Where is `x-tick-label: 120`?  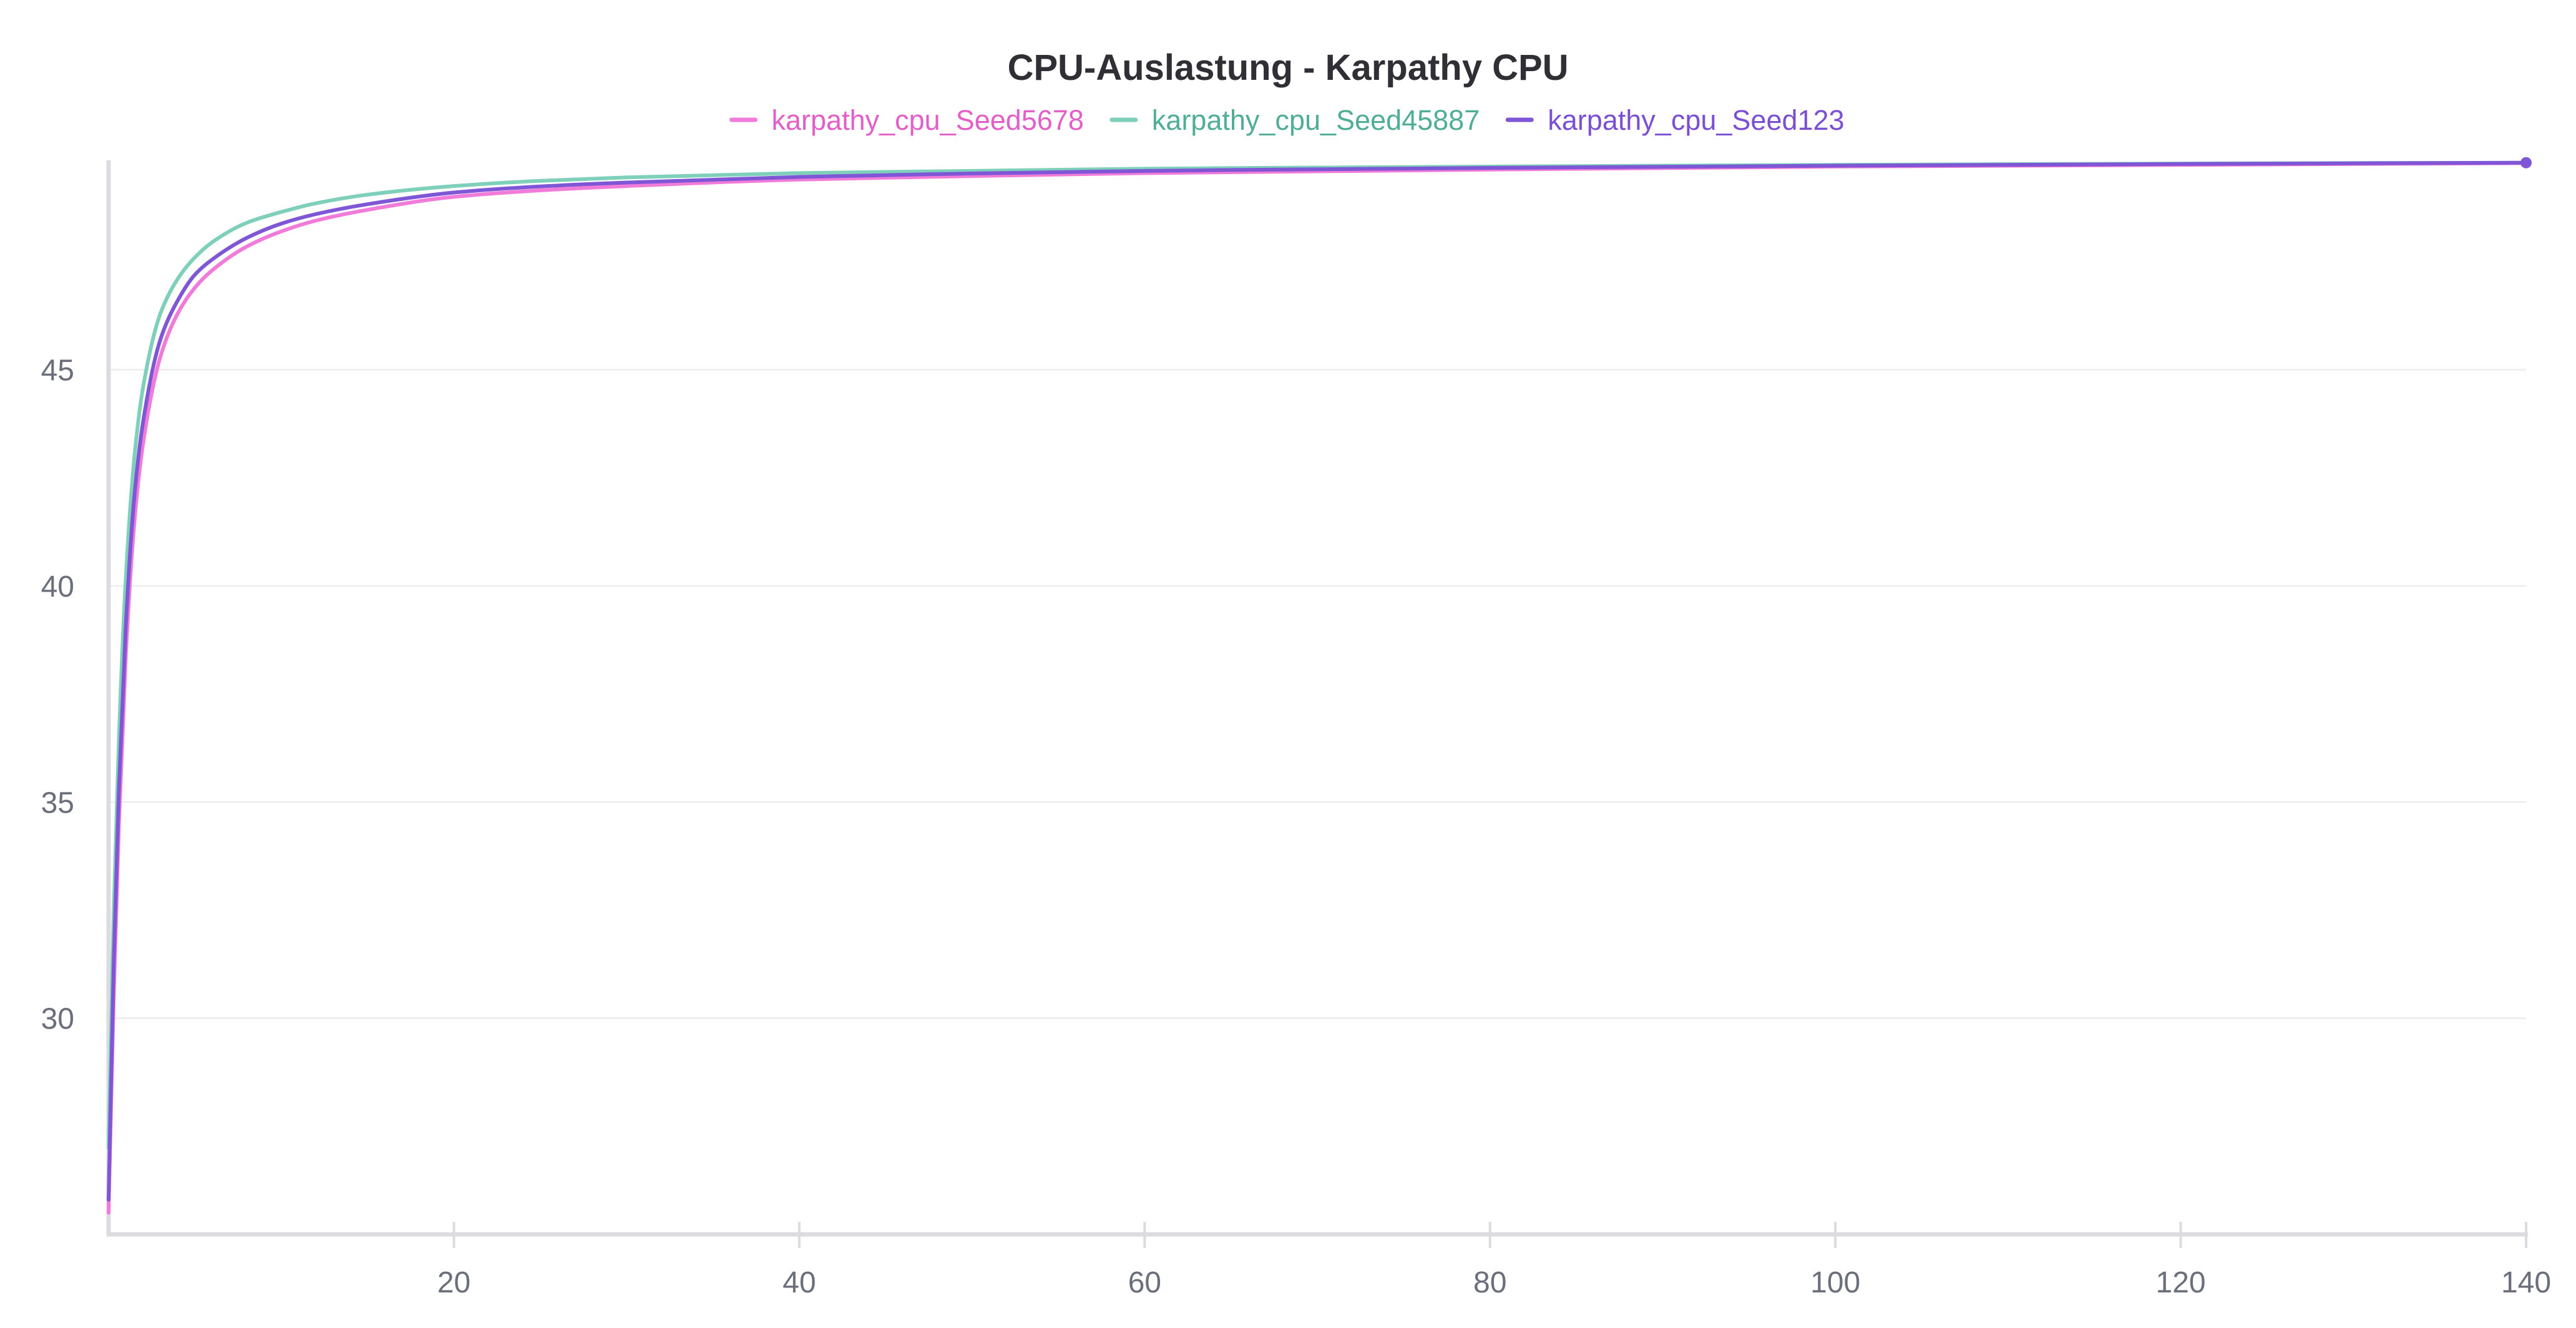 x-tick-label: 120 is located at coordinates (2181, 1282).